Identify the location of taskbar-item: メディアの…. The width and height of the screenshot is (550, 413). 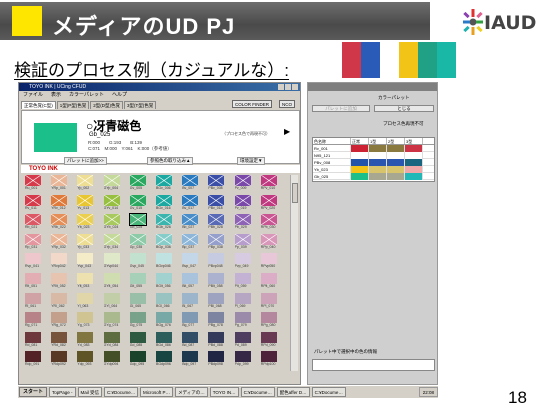
(191, 392).